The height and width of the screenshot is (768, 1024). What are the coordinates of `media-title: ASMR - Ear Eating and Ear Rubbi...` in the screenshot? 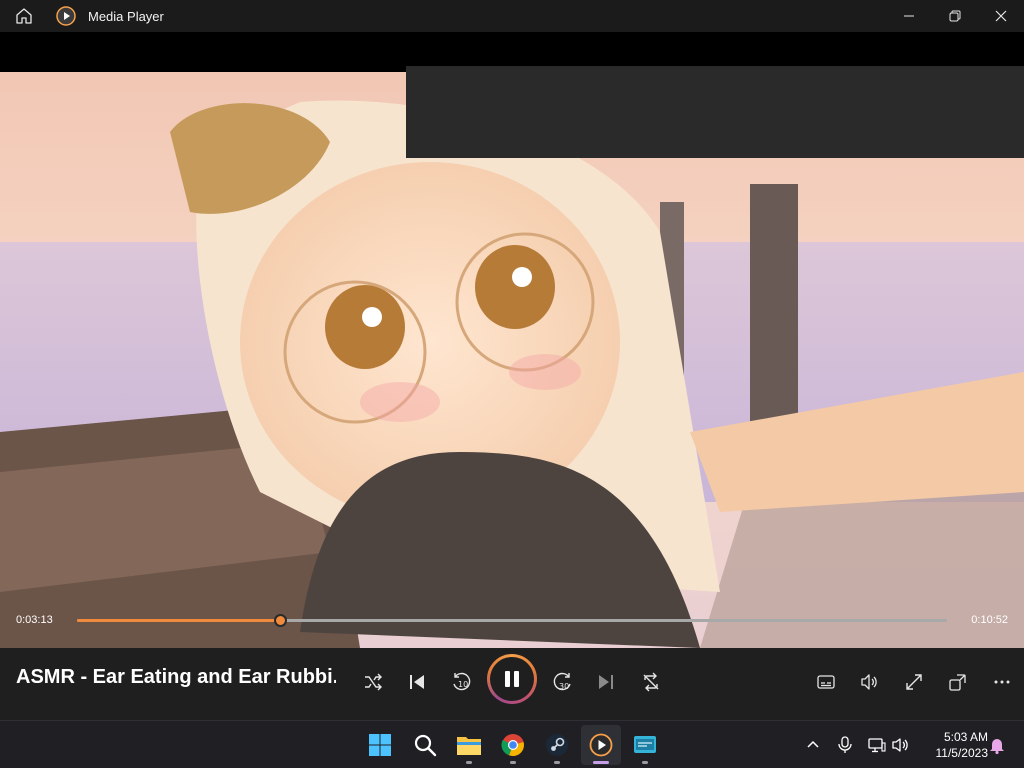 It's located at (176, 677).